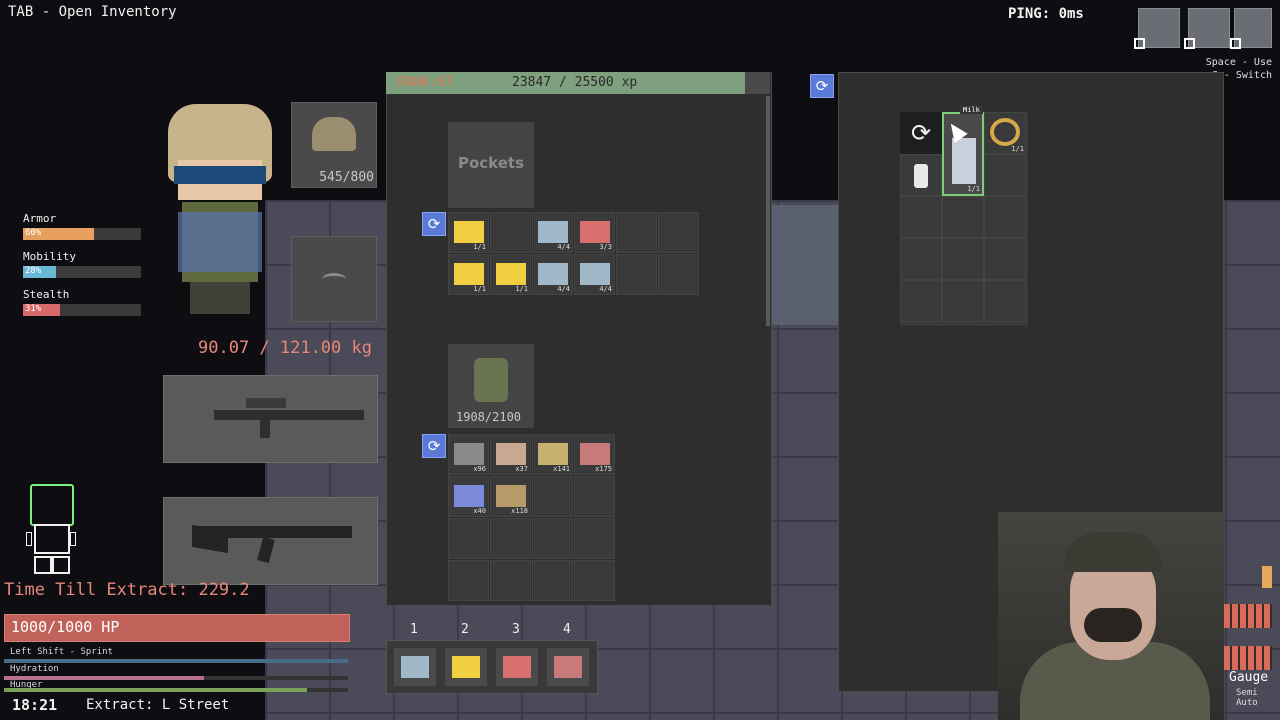 The width and height of the screenshot is (1280, 720). What do you see at coordinates (1238, 62) in the screenshot?
I see `use-hint: Space - Use` at bounding box center [1238, 62].